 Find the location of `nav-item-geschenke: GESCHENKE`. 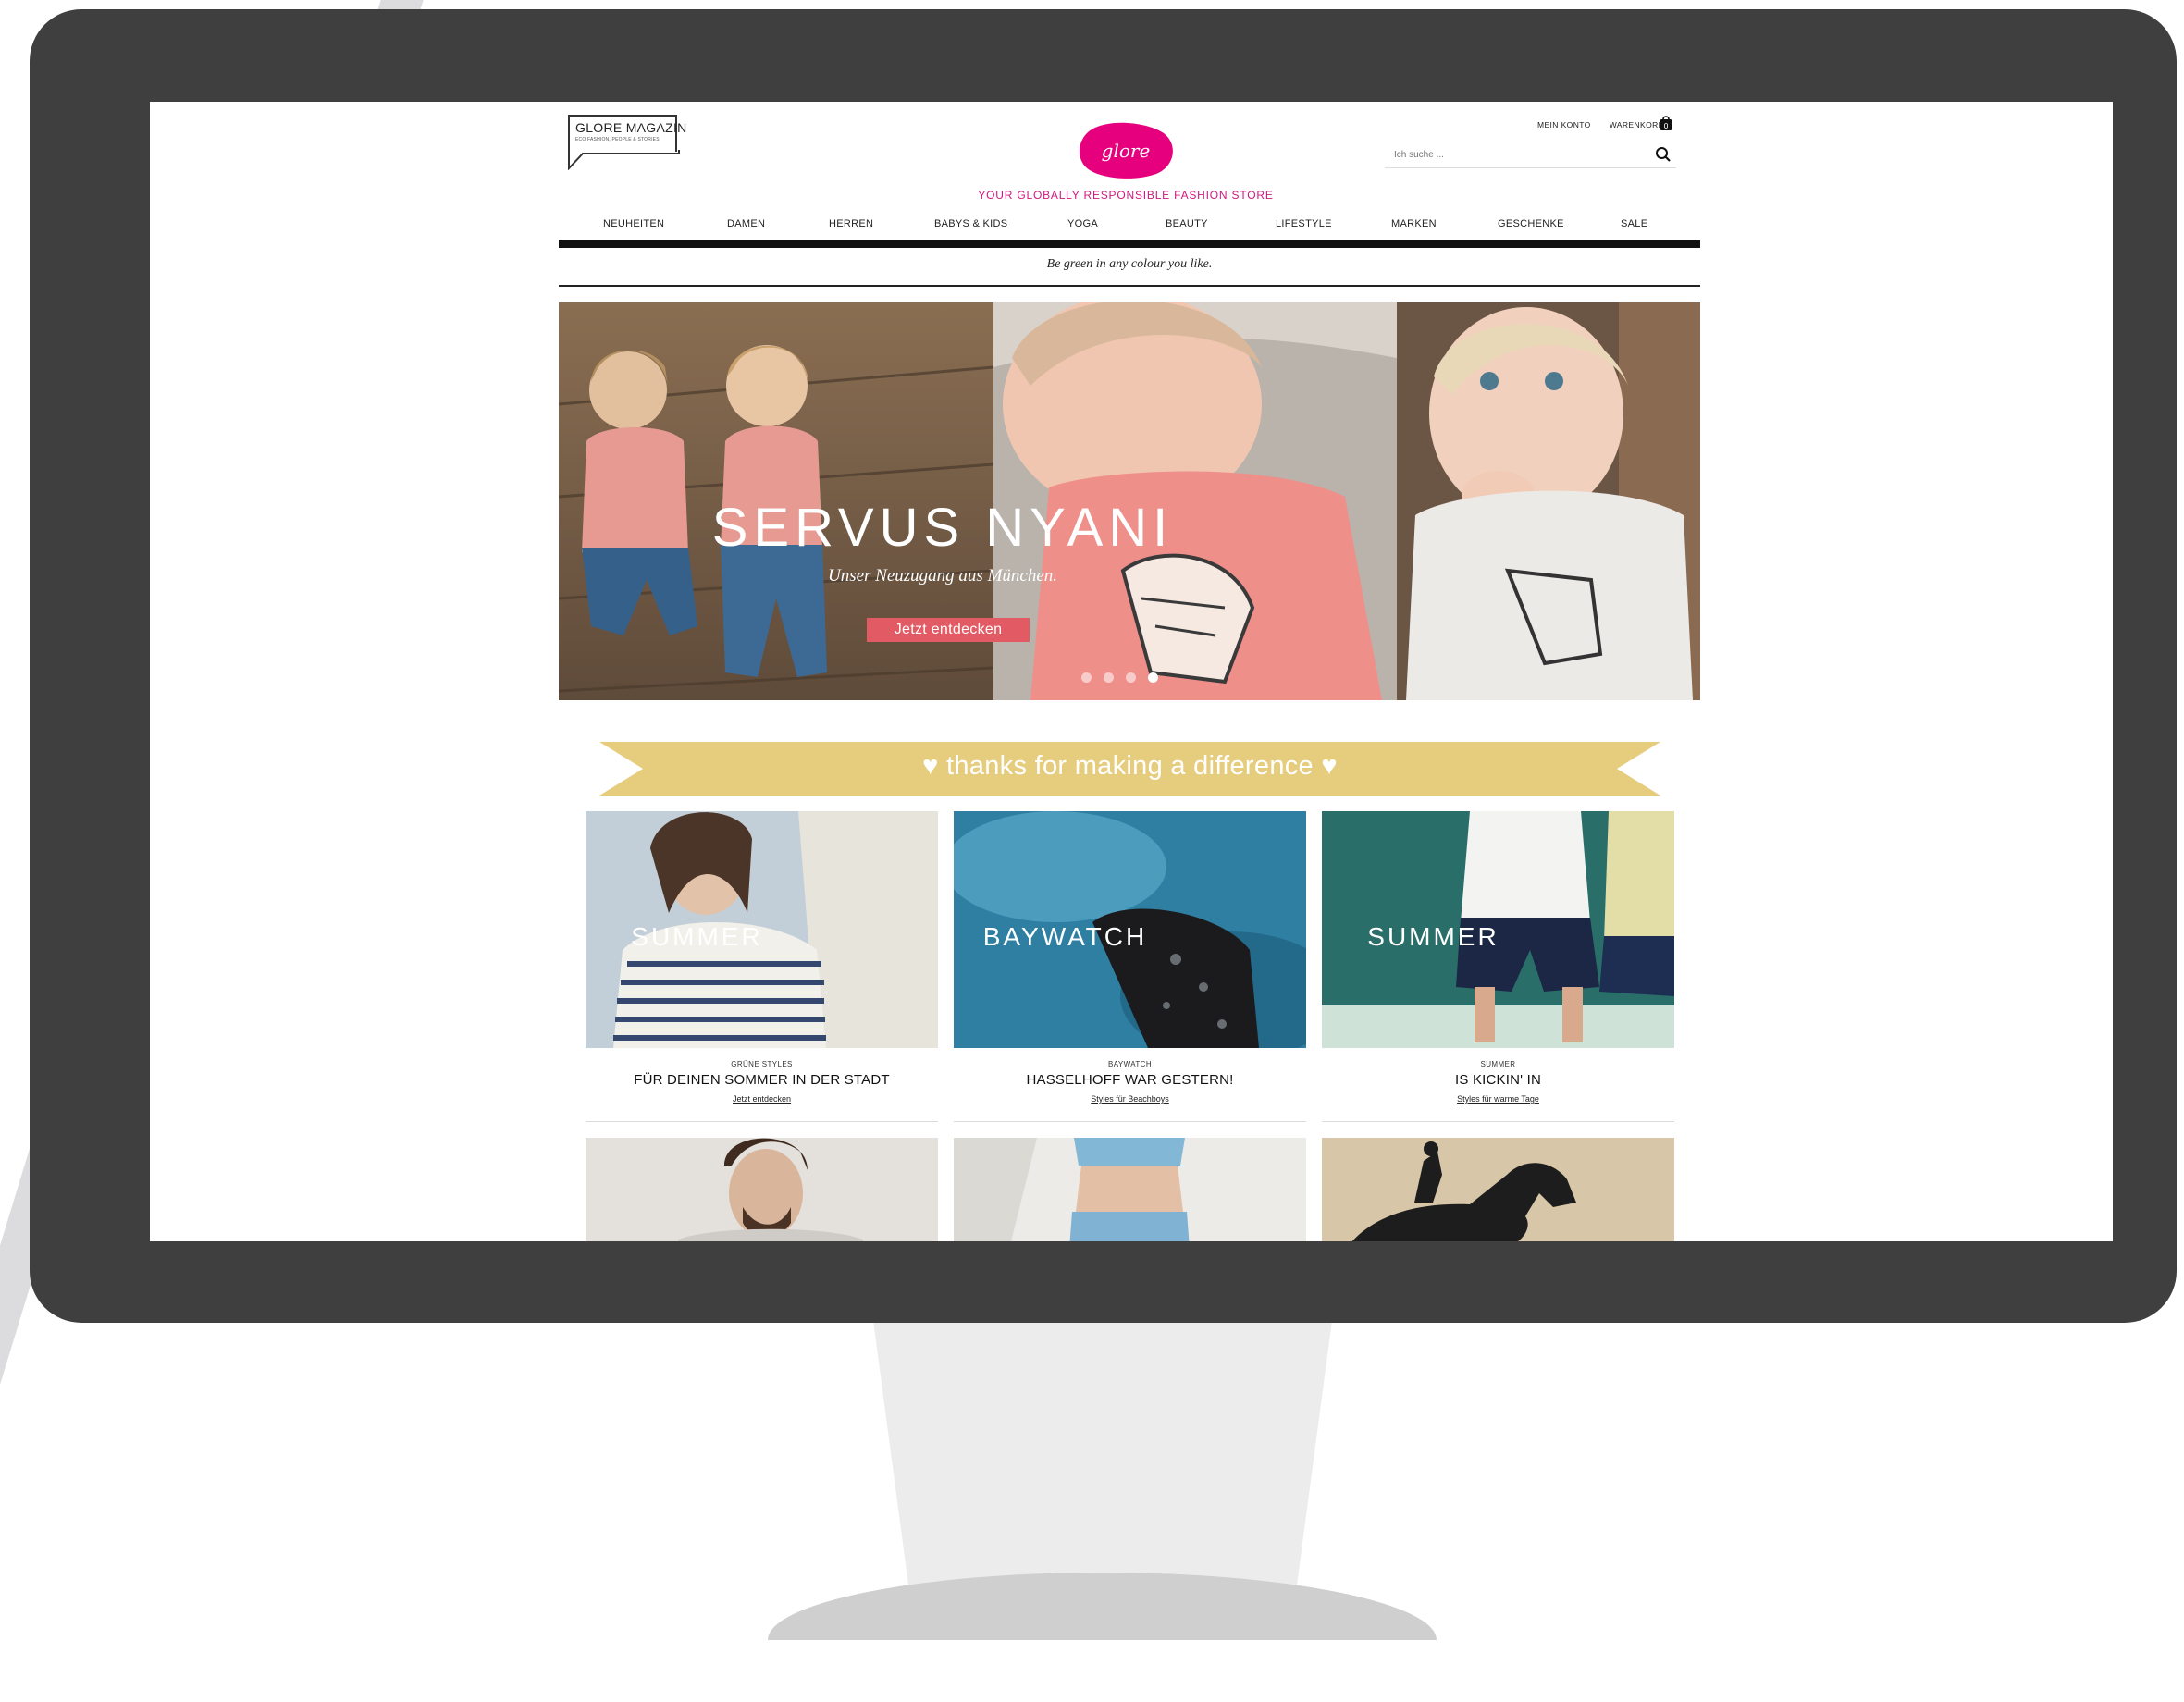

nav-item-geschenke: GESCHENKE is located at coordinates (1531, 224).